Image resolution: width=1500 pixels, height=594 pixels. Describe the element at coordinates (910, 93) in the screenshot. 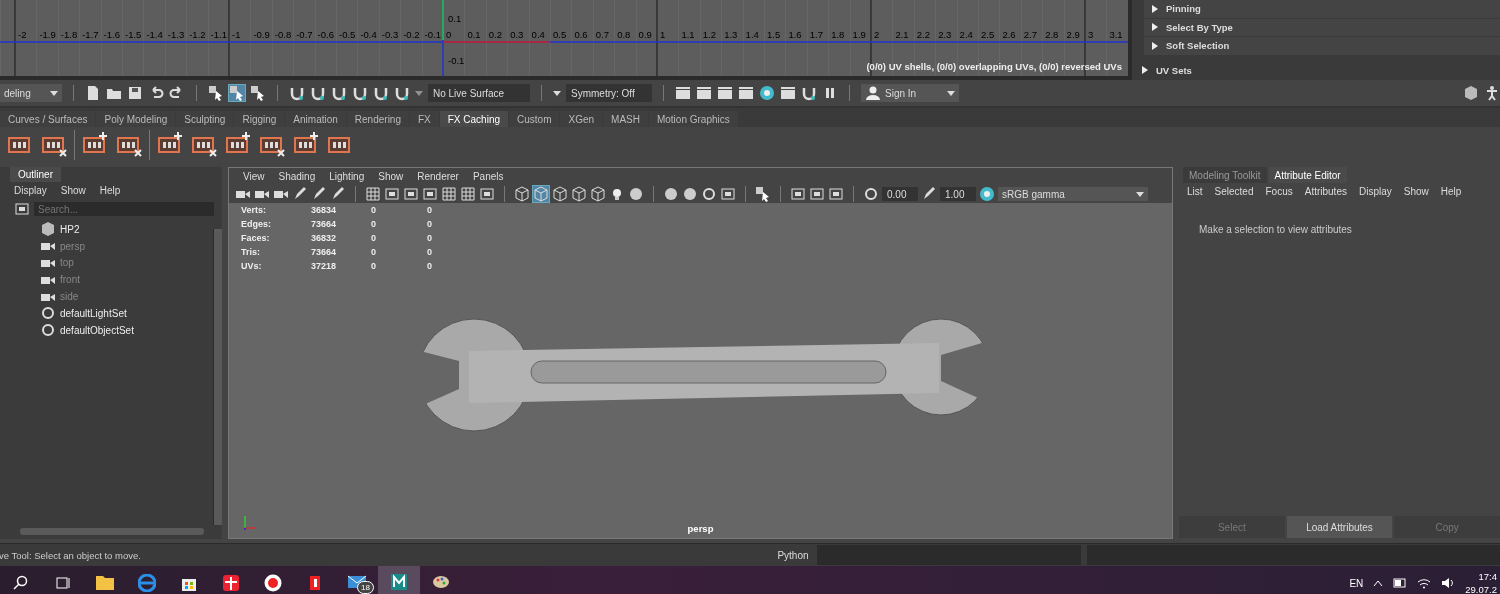

I see `sign-in-dropdown: Sign In` at that location.